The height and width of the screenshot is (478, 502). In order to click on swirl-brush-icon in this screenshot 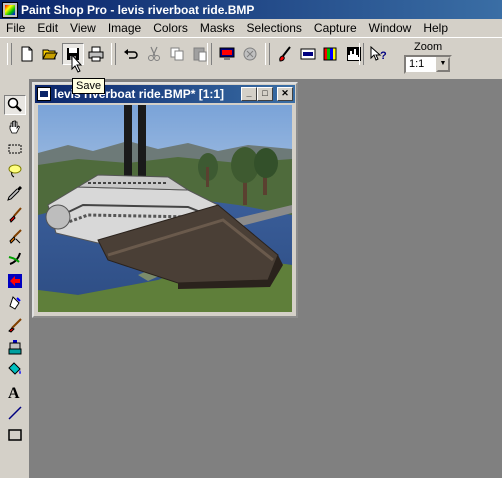, I will do `click(14, 258)`.